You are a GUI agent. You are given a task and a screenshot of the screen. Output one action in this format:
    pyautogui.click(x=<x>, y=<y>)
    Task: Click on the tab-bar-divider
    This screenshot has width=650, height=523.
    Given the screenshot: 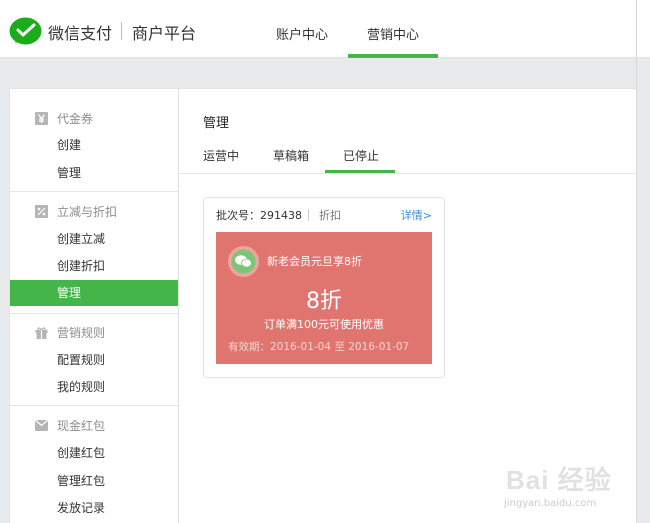 What is the action you would take?
    pyautogui.click(x=407, y=173)
    